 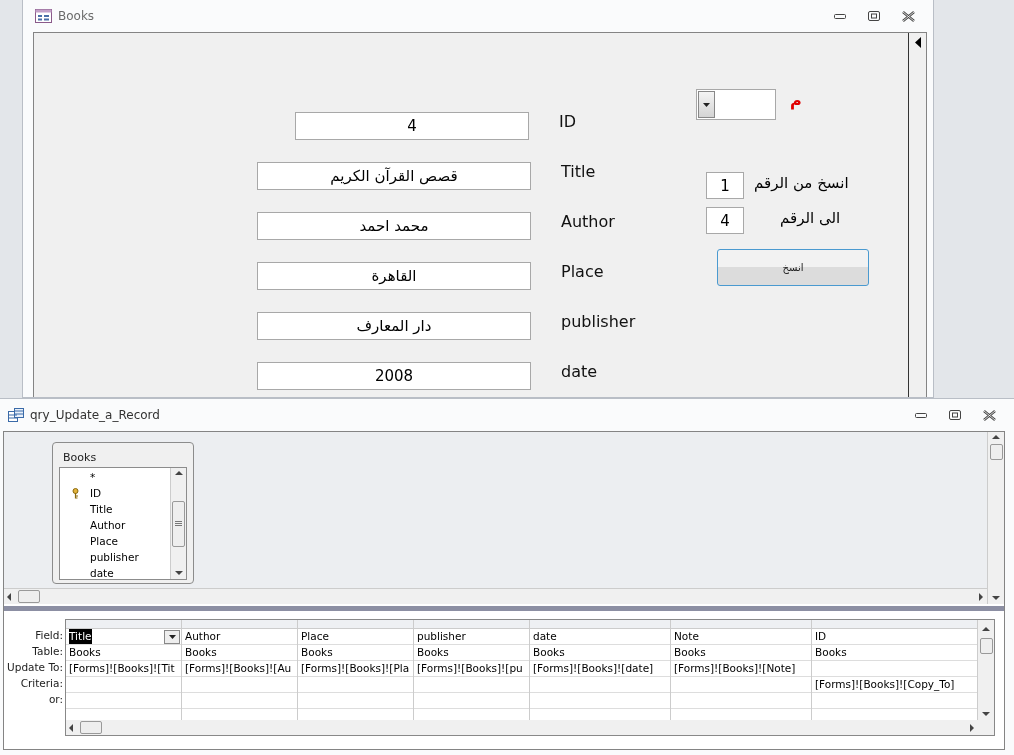 What do you see at coordinates (394, 376) in the screenshot?
I see `text-field: 2008` at bounding box center [394, 376].